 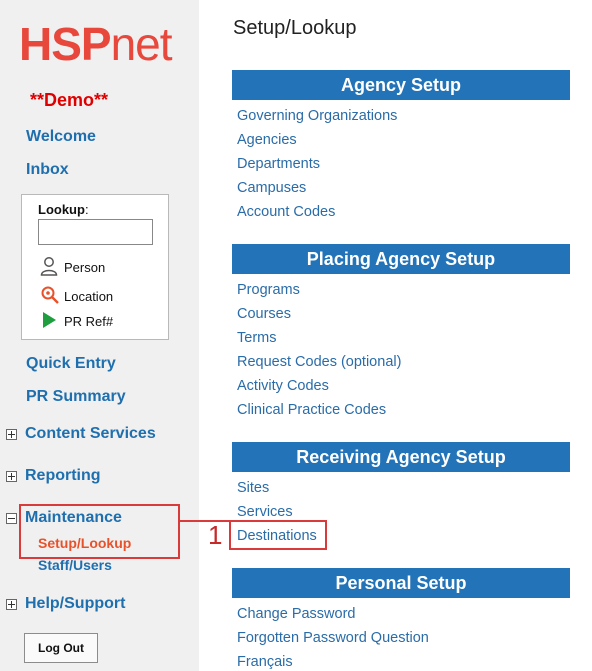 I want to click on lookup-option-label: Person, so click(x=85, y=267).